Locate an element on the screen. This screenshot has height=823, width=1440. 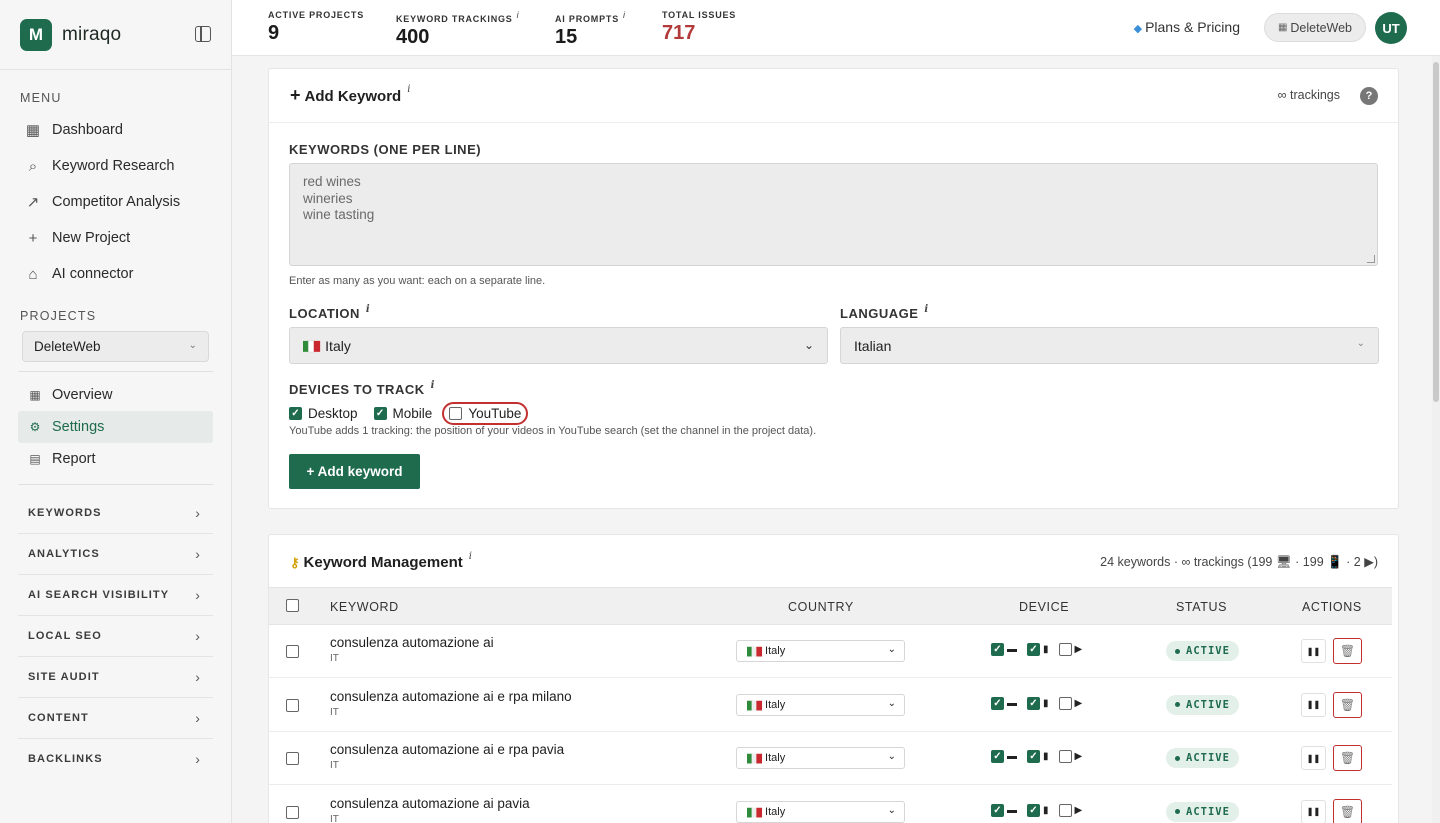
project-select-value: DeleteWeb is located at coordinates (67, 346).